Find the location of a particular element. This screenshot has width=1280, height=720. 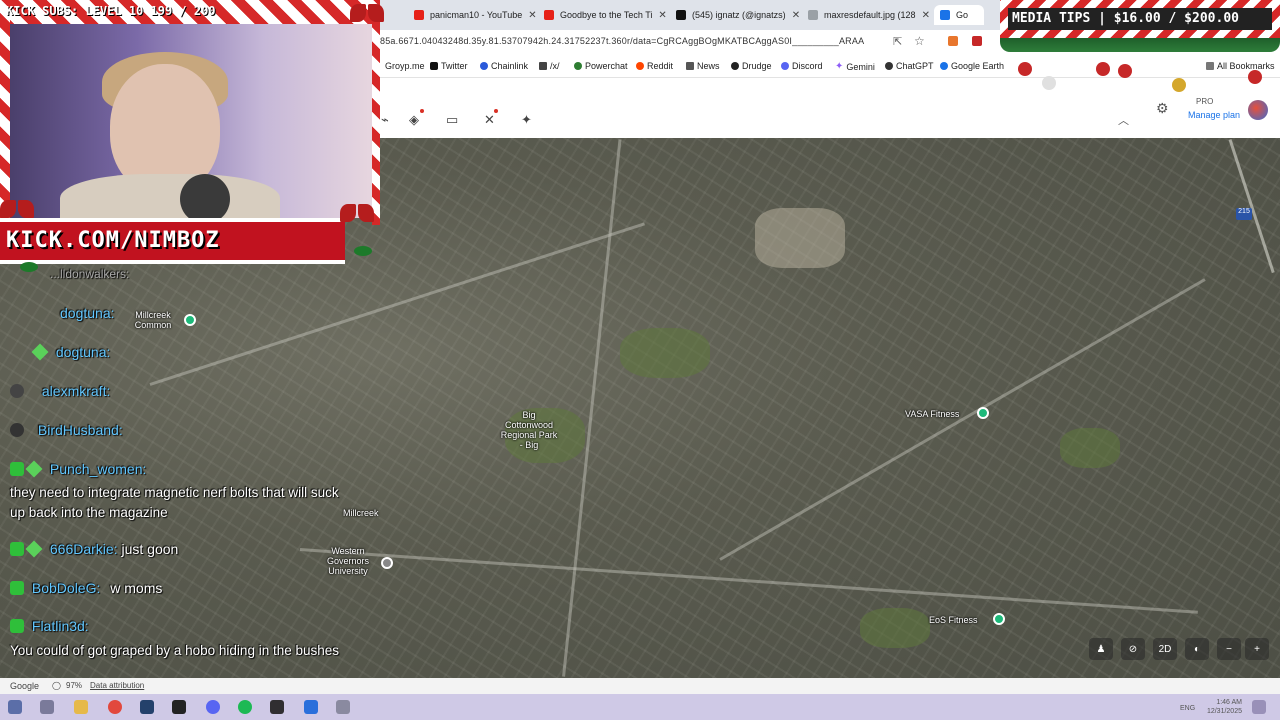

measure-icon: ⌁ is located at coordinates (385, 120).